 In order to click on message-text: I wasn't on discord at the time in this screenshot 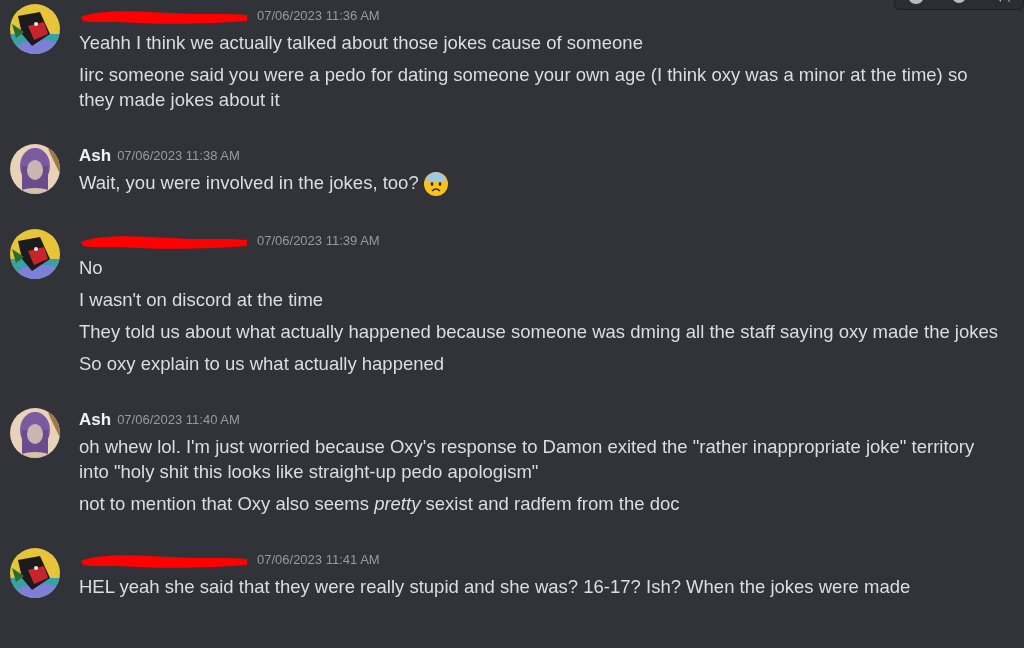, I will do `click(201, 300)`.